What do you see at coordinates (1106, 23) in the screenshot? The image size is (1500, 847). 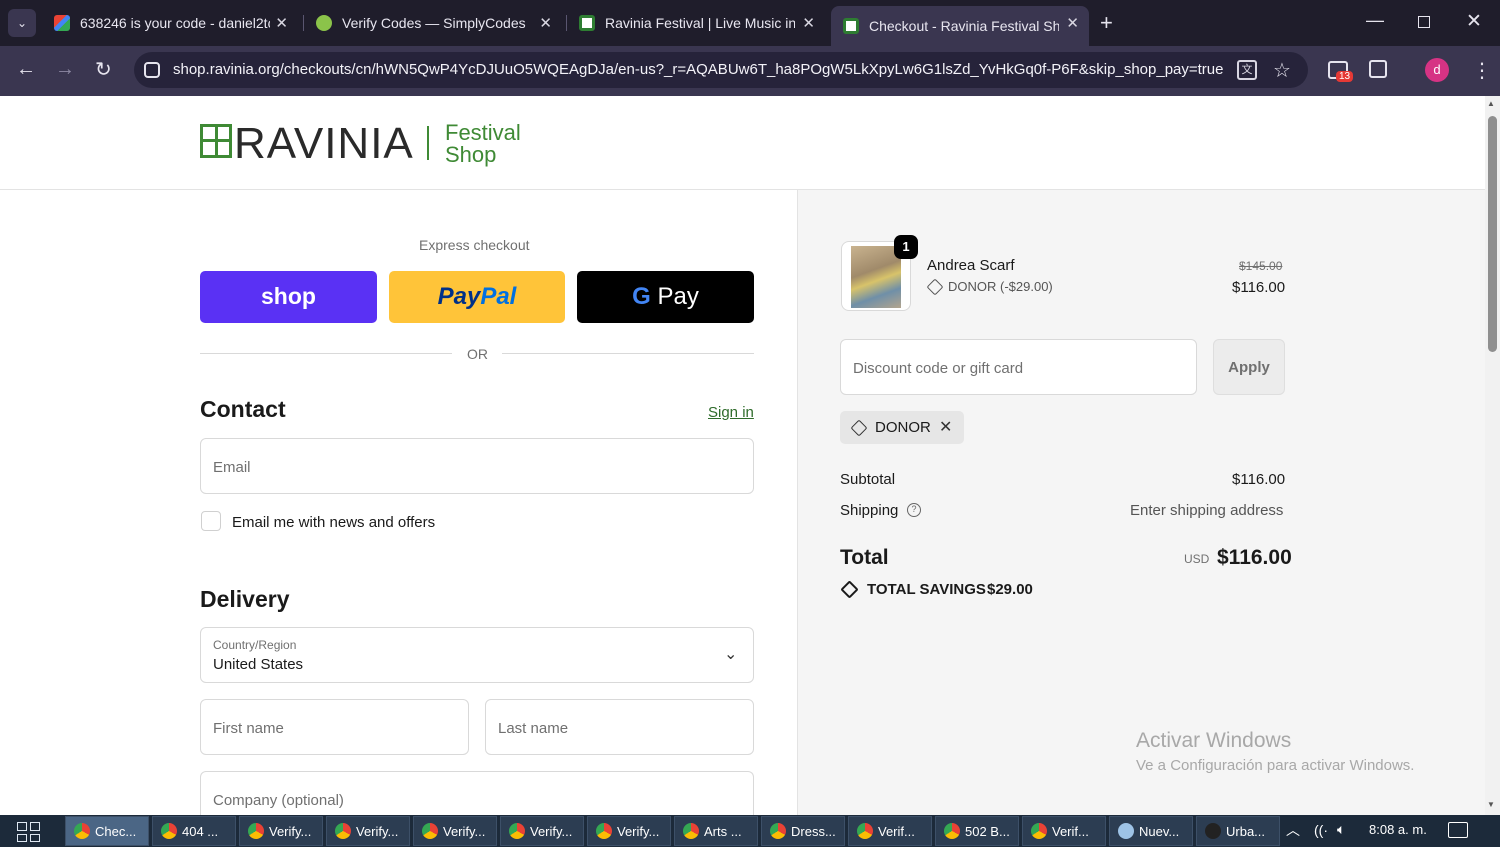 I see `new-tab-button: +` at bounding box center [1106, 23].